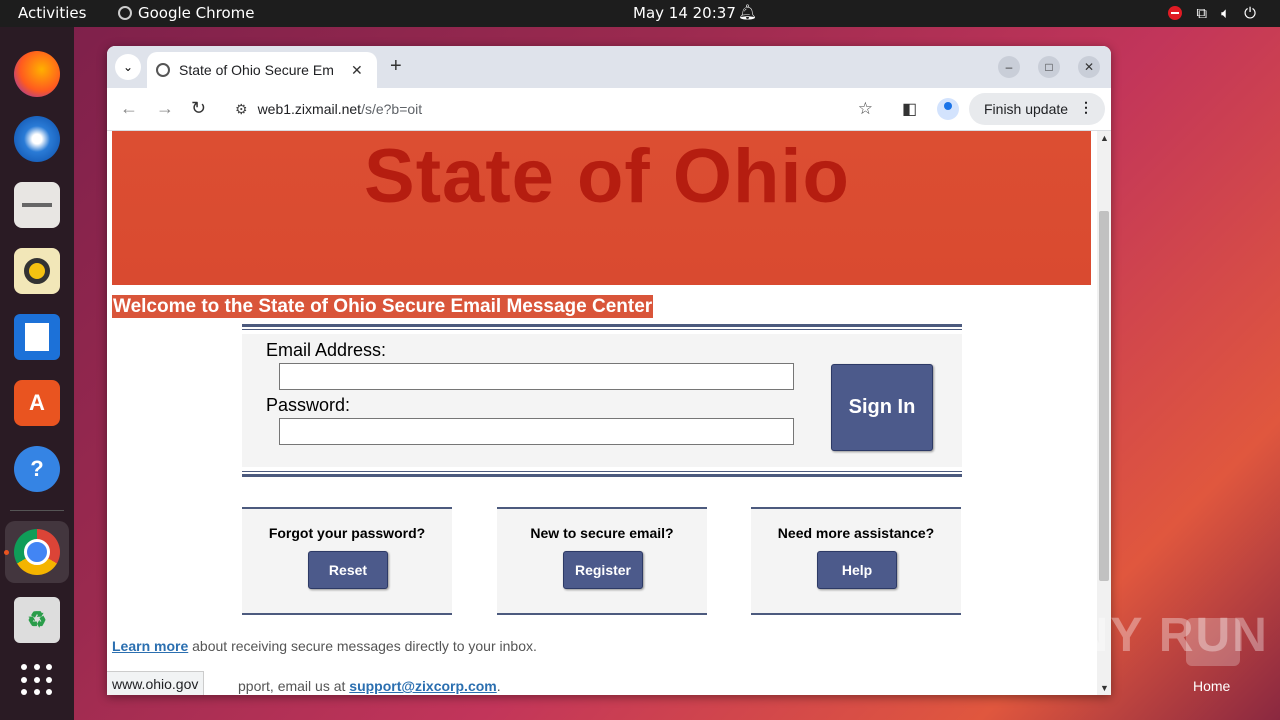 This screenshot has height=720, width=1280. I want to click on forward-button: →, so click(165, 108).